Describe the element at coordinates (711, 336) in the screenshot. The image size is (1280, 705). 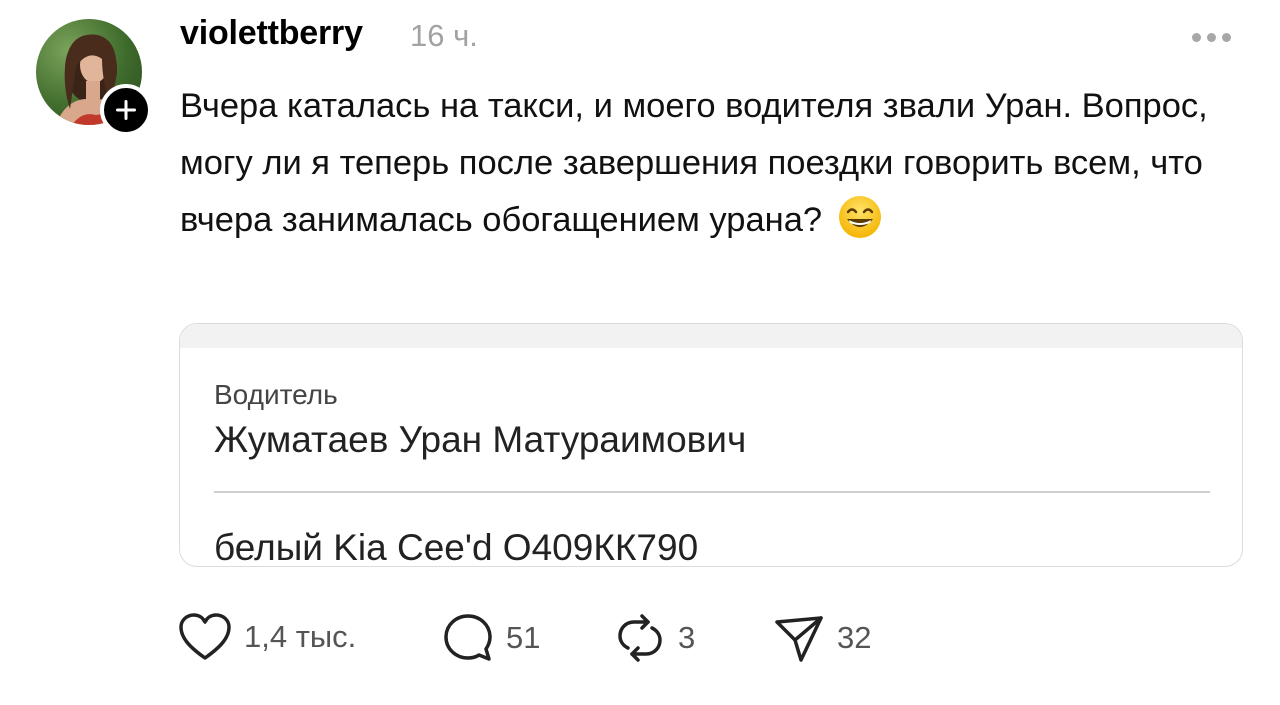
I see `card-header-strip` at that location.